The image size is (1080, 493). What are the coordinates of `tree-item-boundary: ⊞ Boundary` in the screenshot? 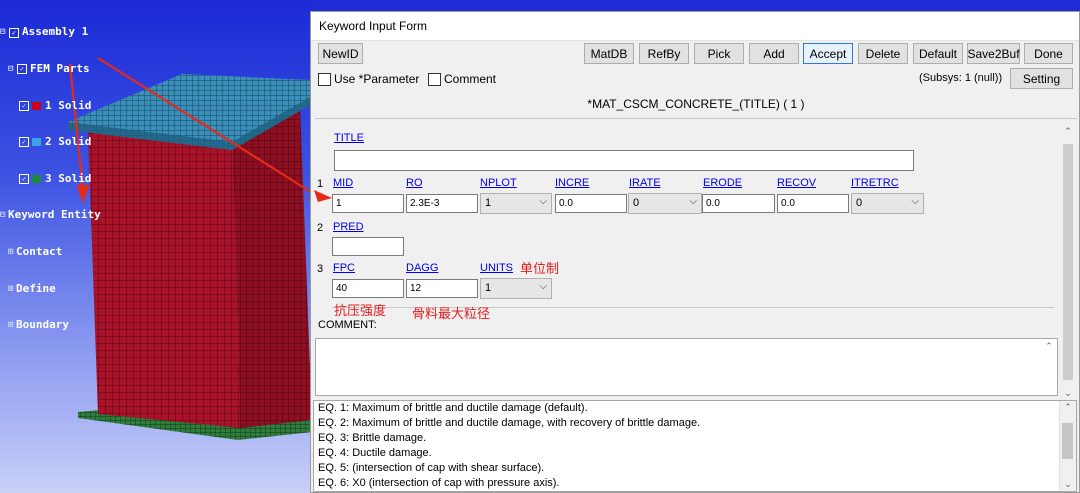 It's located at (50, 325).